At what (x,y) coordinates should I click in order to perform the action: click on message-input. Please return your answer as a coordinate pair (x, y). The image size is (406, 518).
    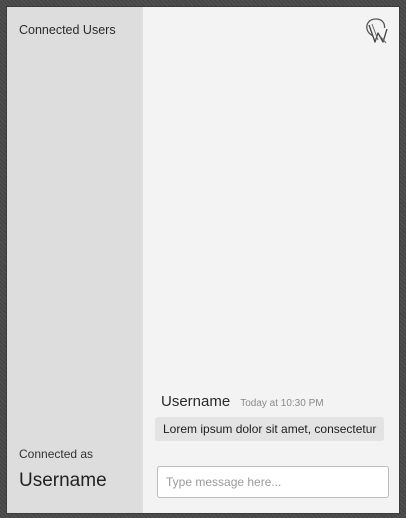
    Looking at the image, I should click on (273, 482).